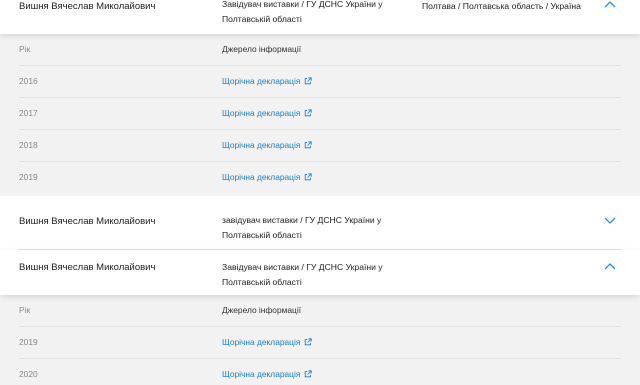 The width and height of the screenshot is (640, 385). I want to click on chevron-down-icon, so click(611, 223).